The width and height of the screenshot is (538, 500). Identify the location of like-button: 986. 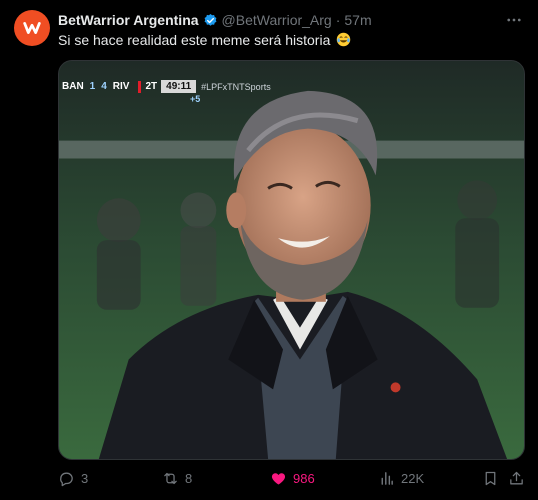
(292, 478).